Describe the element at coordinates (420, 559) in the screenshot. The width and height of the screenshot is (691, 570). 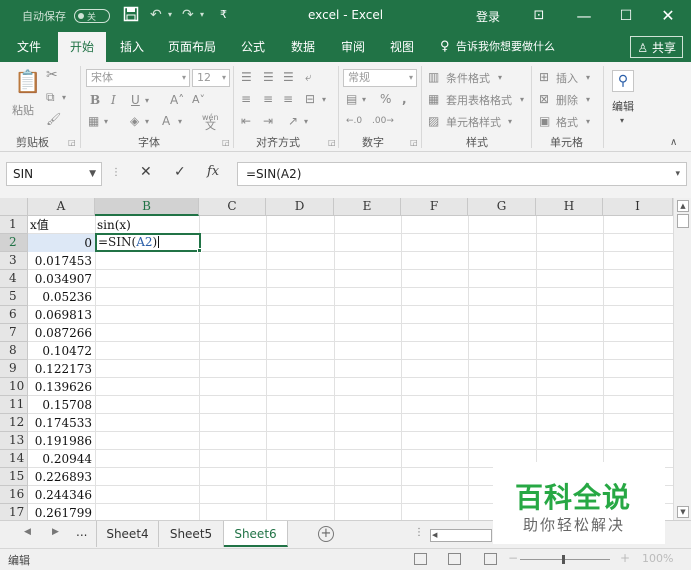
I see `normal-view-icon` at that location.